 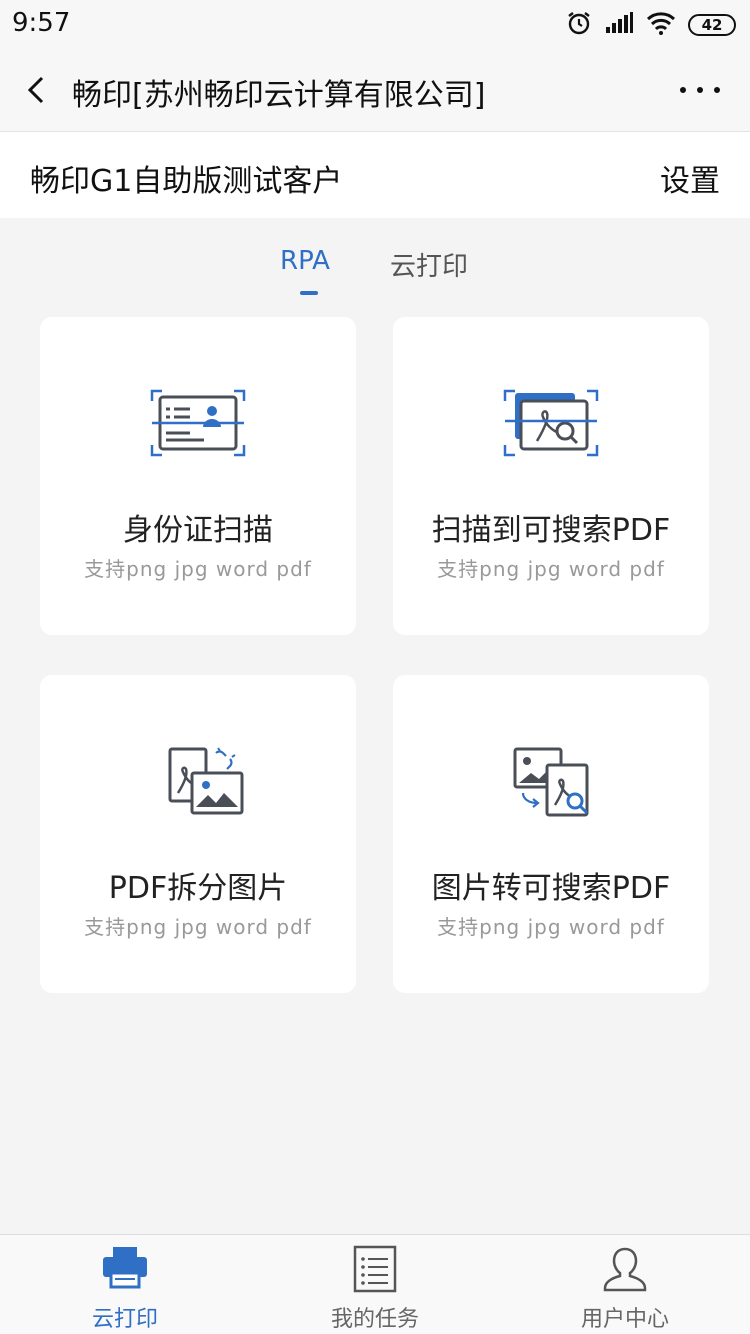 I want to click on pdf-split-image-icon, so click(x=206, y=781).